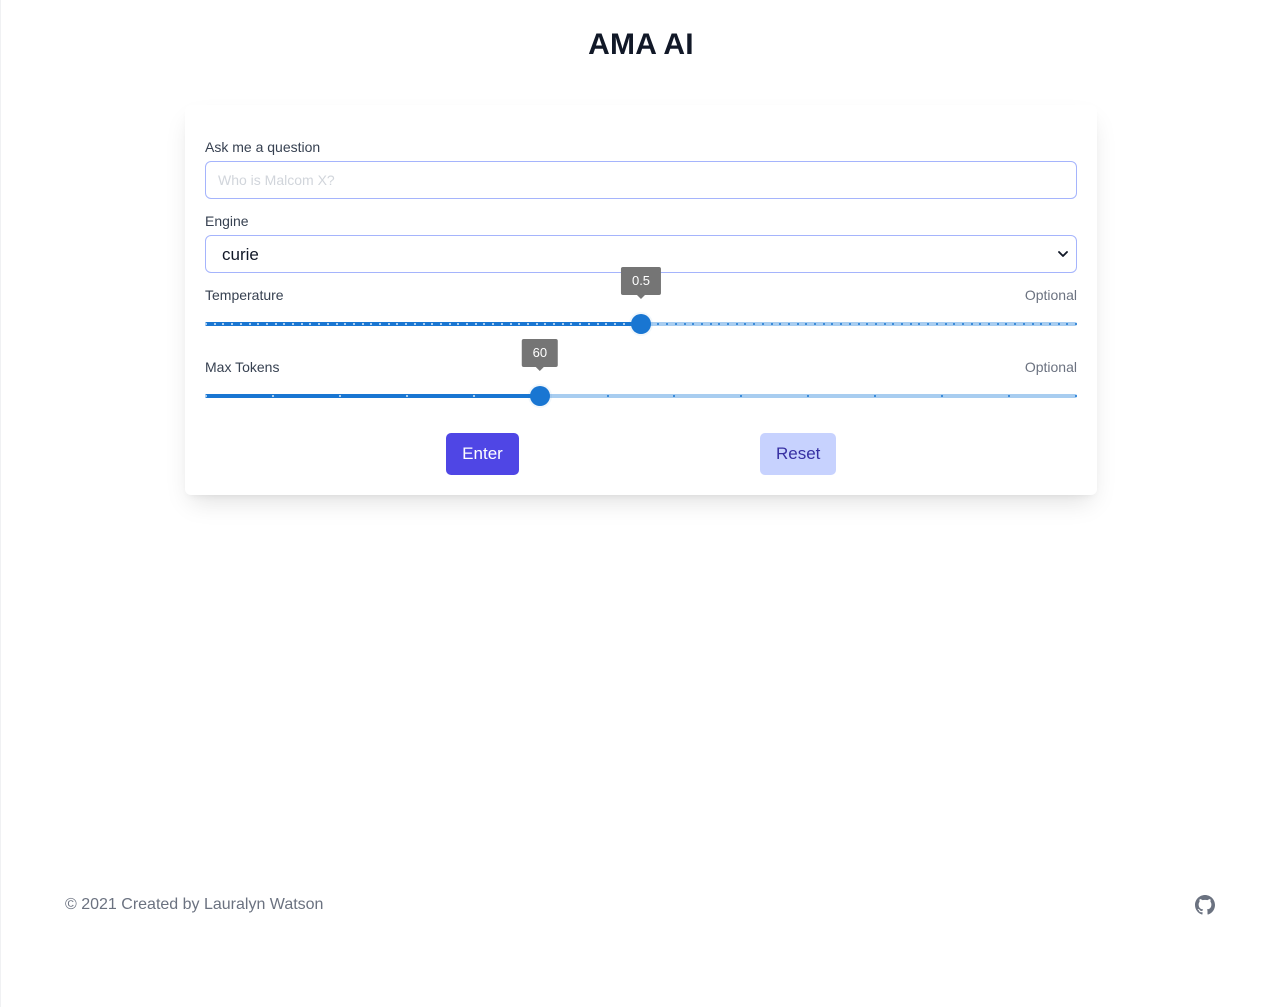 The width and height of the screenshot is (1282, 1007). What do you see at coordinates (539, 396) in the screenshot?
I see `max-tokens-slider-thumb` at bounding box center [539, 396].